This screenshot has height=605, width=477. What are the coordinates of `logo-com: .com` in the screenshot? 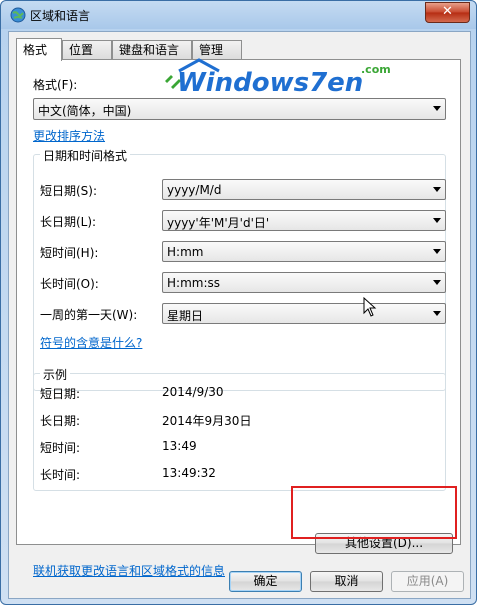 It's located at (376, 69).